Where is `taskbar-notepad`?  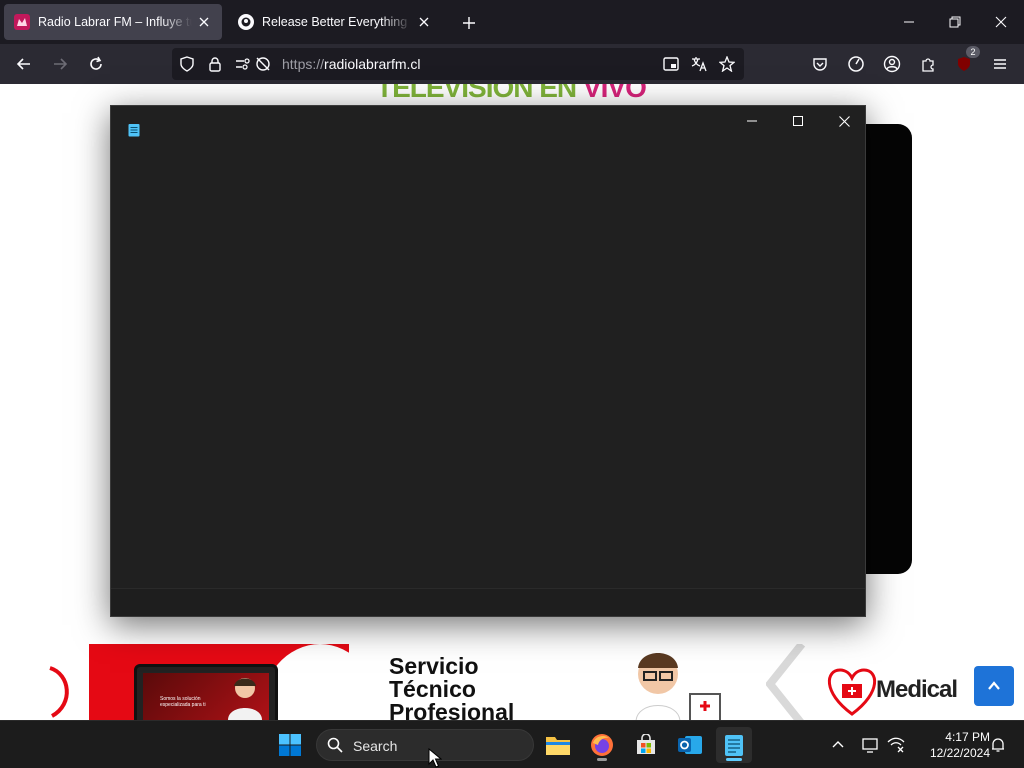 taskbar-notepad is located at coordinates (734, 745).